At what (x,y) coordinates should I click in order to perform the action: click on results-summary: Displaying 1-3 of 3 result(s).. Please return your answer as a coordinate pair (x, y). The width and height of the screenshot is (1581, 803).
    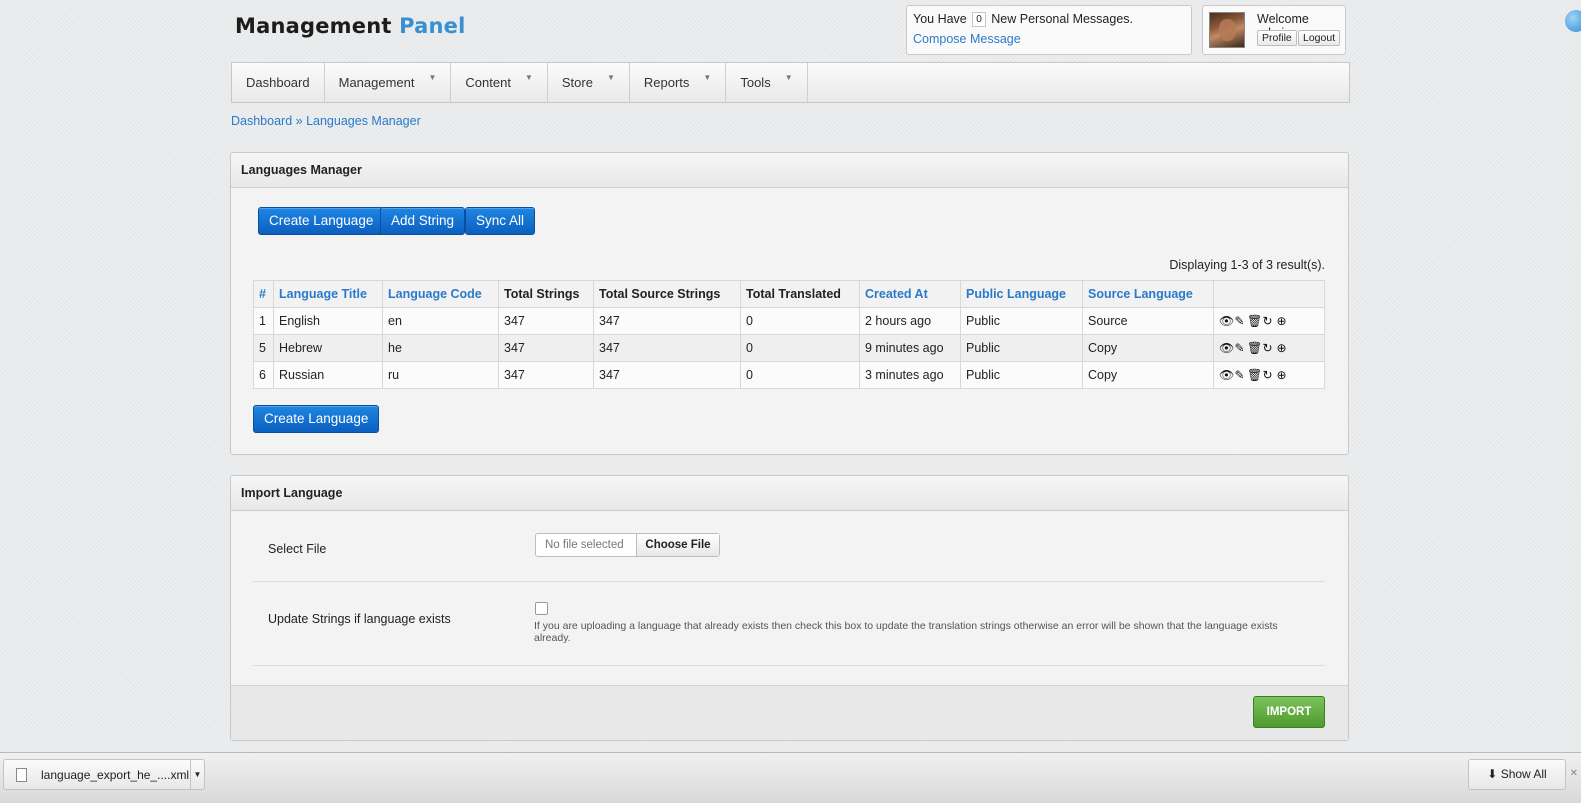
    Looking at the image, I should click on (1247, 265).